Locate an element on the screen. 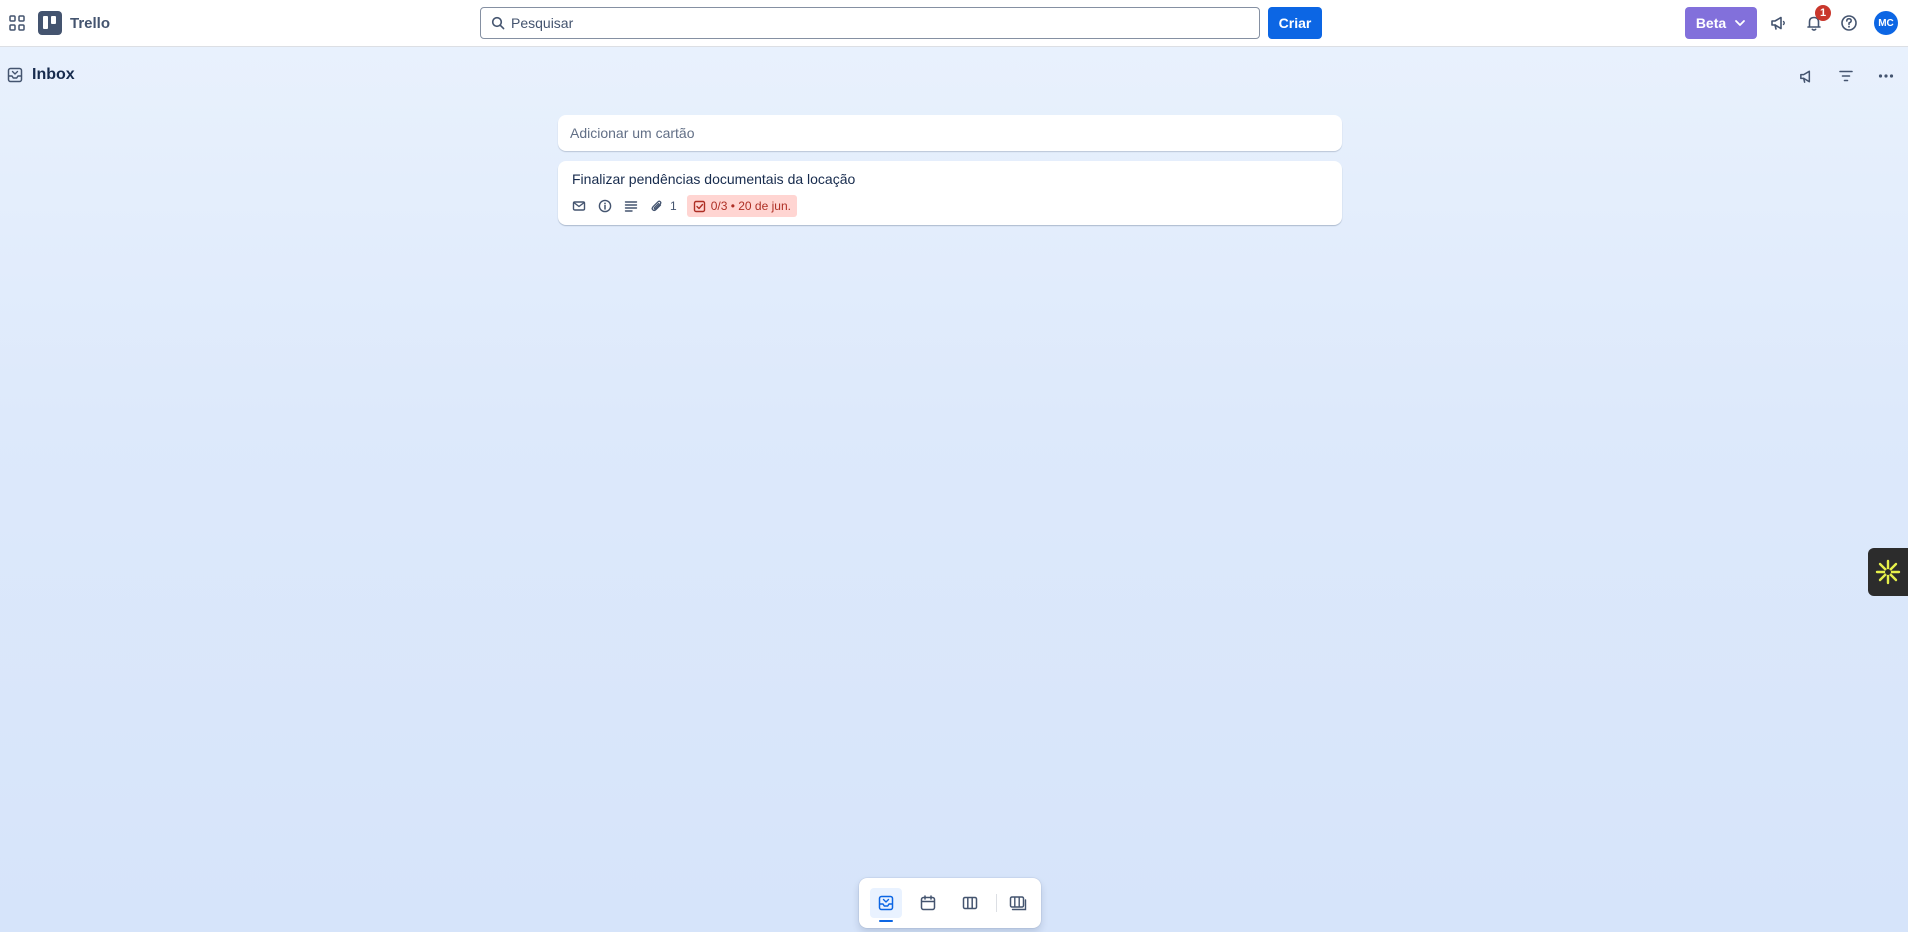 Image resolution: width=1908 pixels, height=932 pixels. calendar-icon is located at coordinates (928, 903).